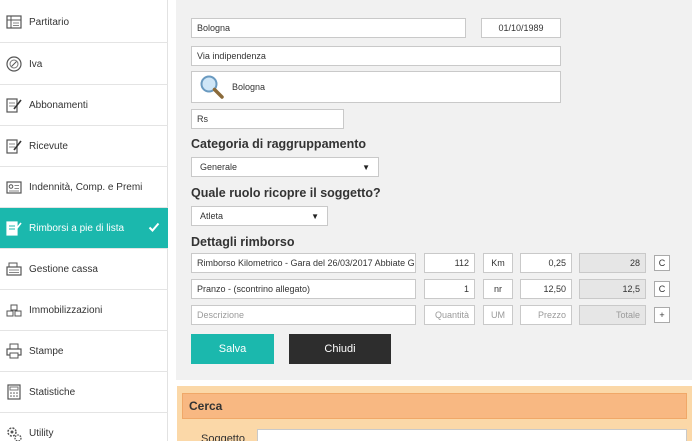  Describe the element at coordinates (84, 392) in the screenshot. I see `sidebar-item-statistiche: Statistiche` at that location.